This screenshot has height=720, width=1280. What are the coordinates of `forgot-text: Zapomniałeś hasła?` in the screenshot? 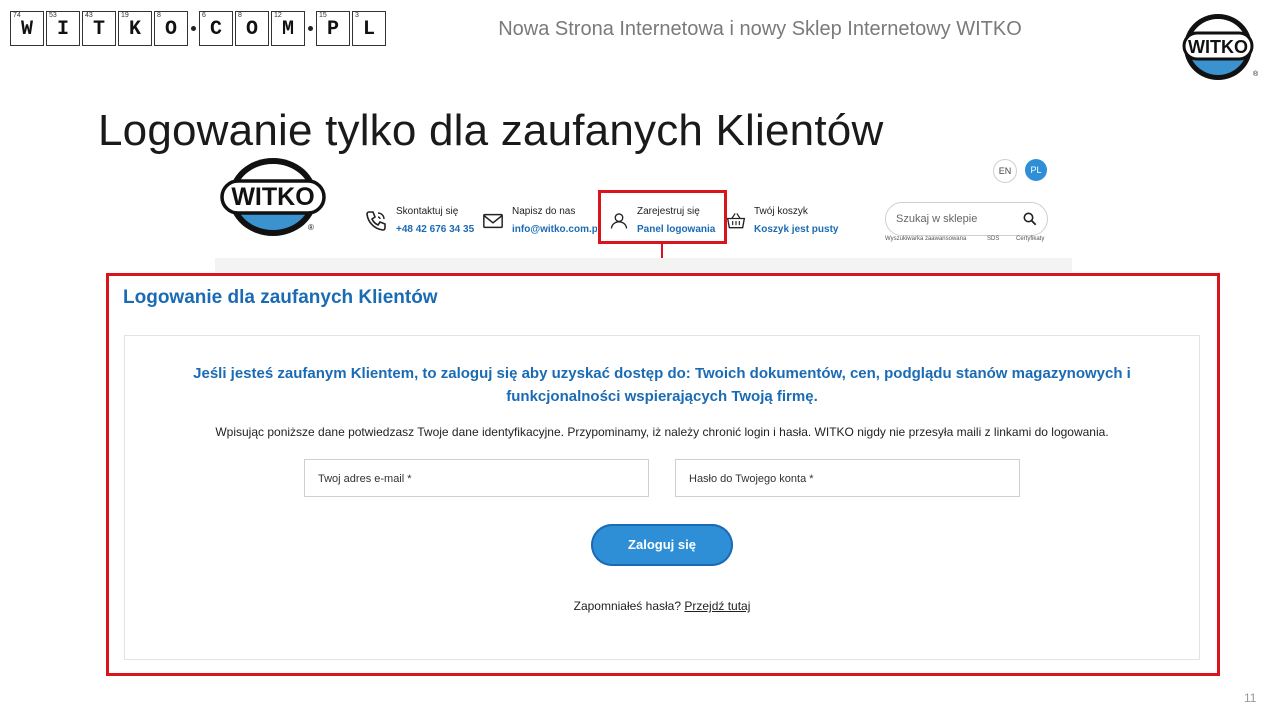 It's located at (627, 606).